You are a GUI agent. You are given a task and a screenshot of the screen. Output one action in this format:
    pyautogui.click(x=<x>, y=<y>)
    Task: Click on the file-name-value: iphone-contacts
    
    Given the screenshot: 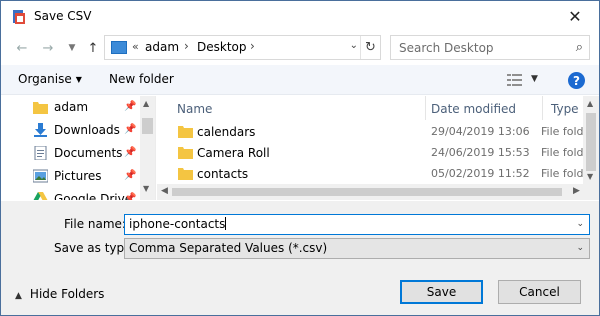 What is the action you would take?
    pyautogui.click(x=177, y=224)
    